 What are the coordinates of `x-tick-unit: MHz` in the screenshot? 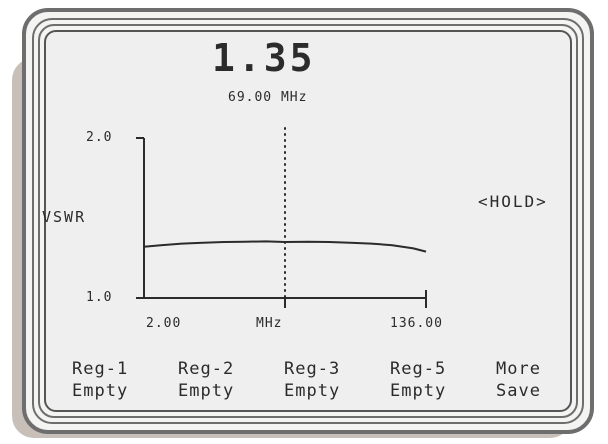 It's located at (269, 323).